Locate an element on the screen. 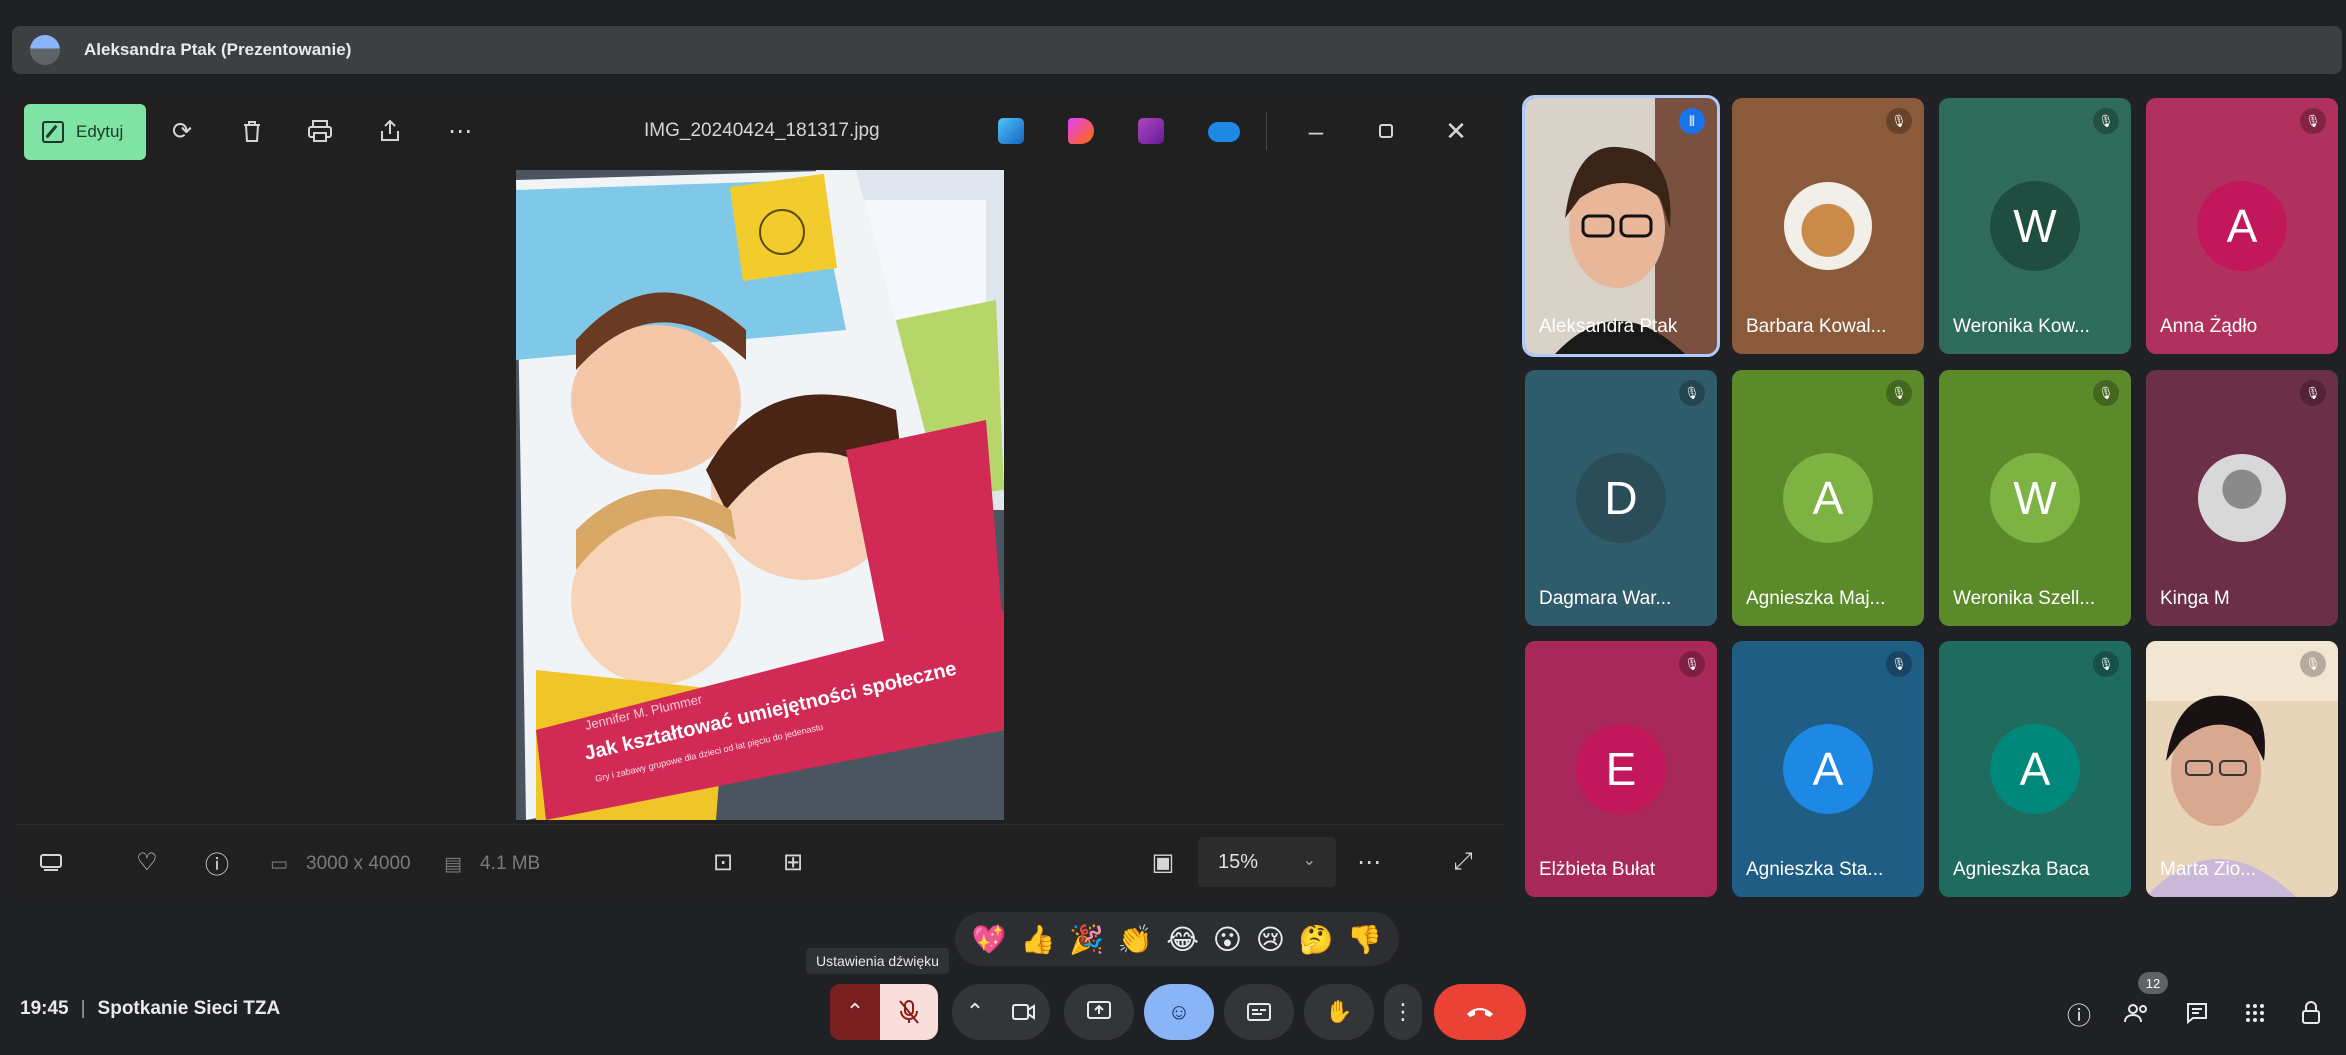 This screenshot has width=2346, height=1055. designer-app-icon is located at coordinates (1081, 131).